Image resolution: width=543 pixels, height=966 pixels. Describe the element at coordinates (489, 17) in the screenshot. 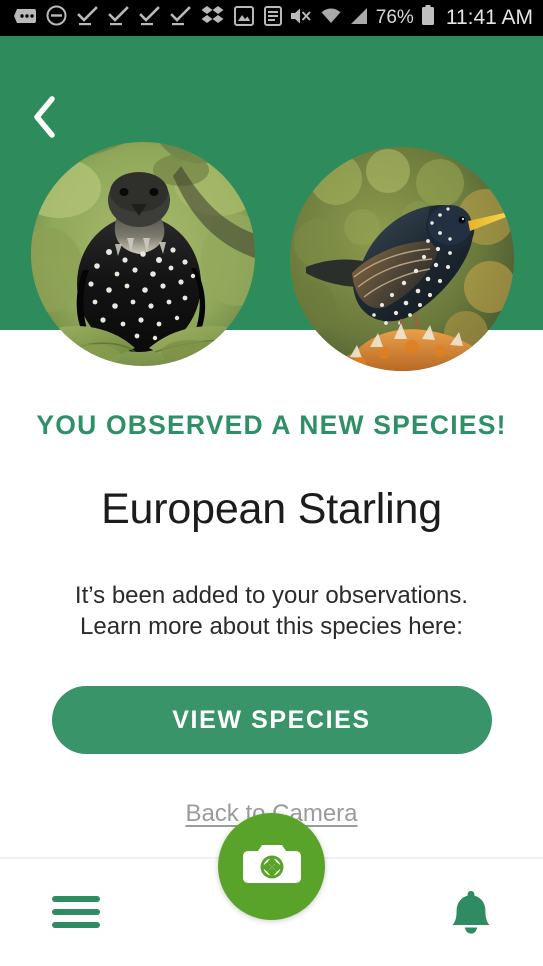

I see `clock-label: 11:41 AM` at that location.